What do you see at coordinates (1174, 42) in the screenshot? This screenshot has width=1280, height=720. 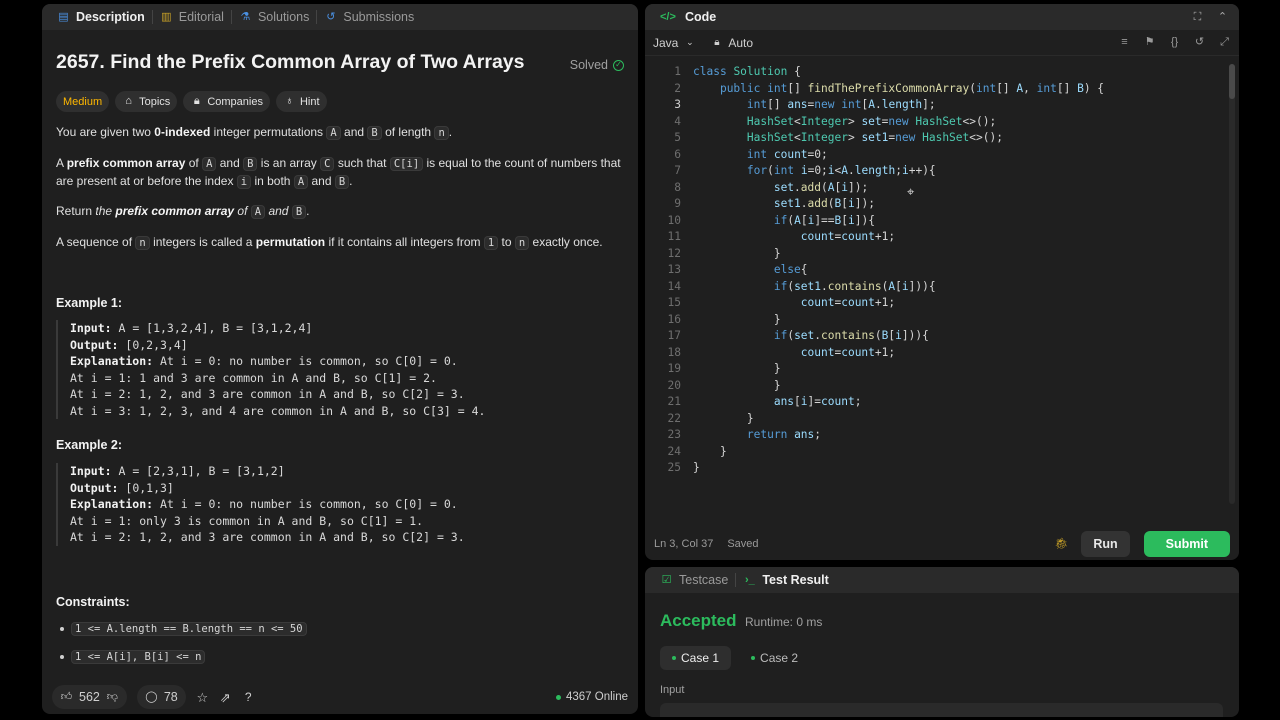 I see `braces-icon: {}` at bounding box center [1174, 42].